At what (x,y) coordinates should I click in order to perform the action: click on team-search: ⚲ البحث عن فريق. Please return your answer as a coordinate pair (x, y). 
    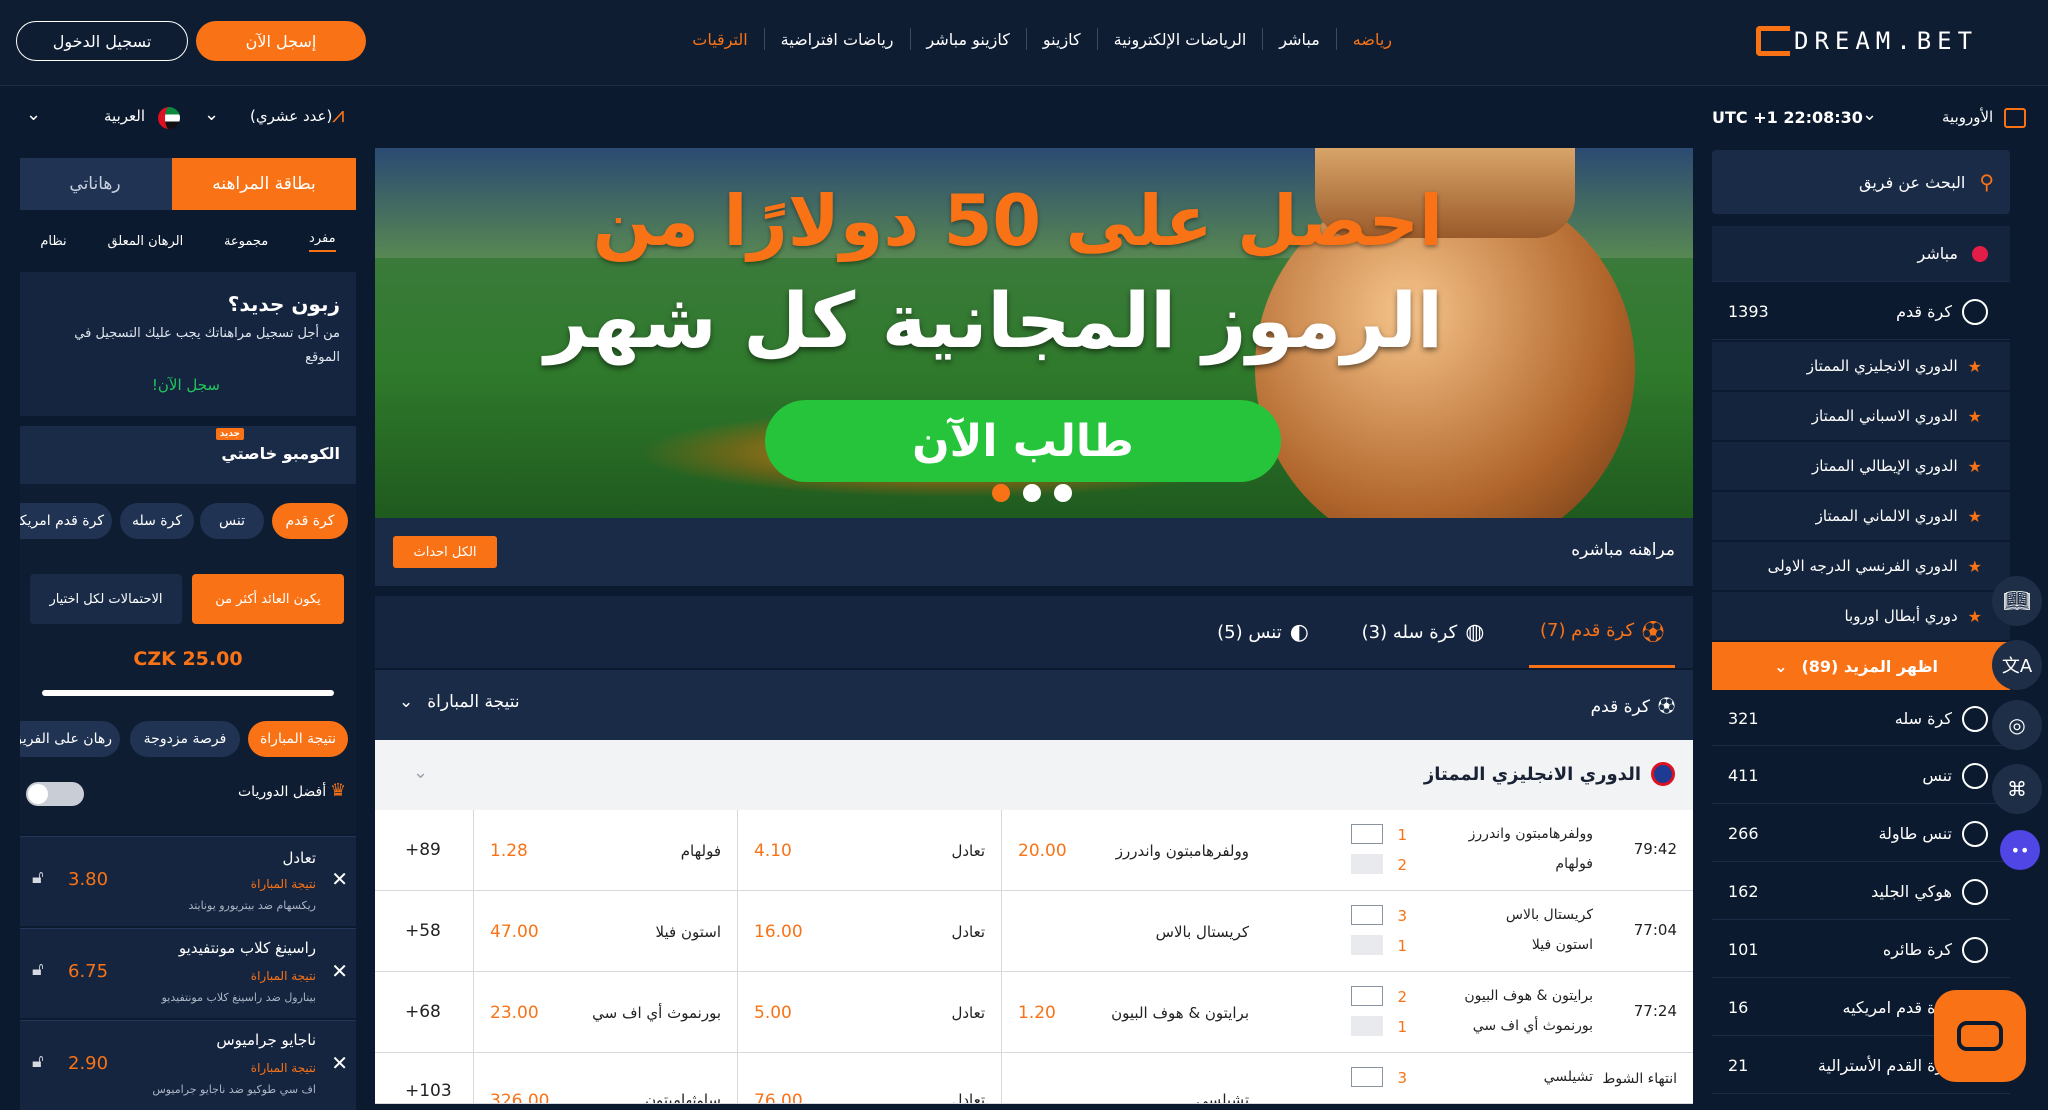
    Looking at the image, I should click on (1861, 182).